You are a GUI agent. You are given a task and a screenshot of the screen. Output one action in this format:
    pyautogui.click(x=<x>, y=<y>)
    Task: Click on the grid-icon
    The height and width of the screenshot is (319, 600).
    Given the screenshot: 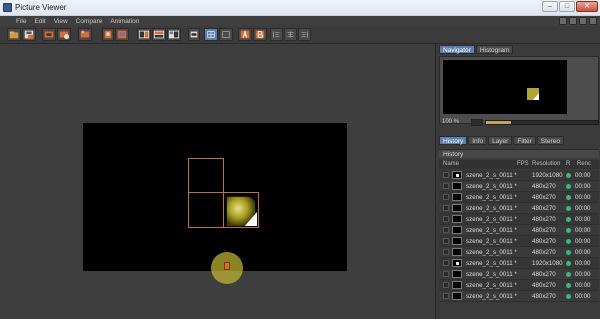 What is the action you would take?
    pyautogui.click(x=211, y=34)
    